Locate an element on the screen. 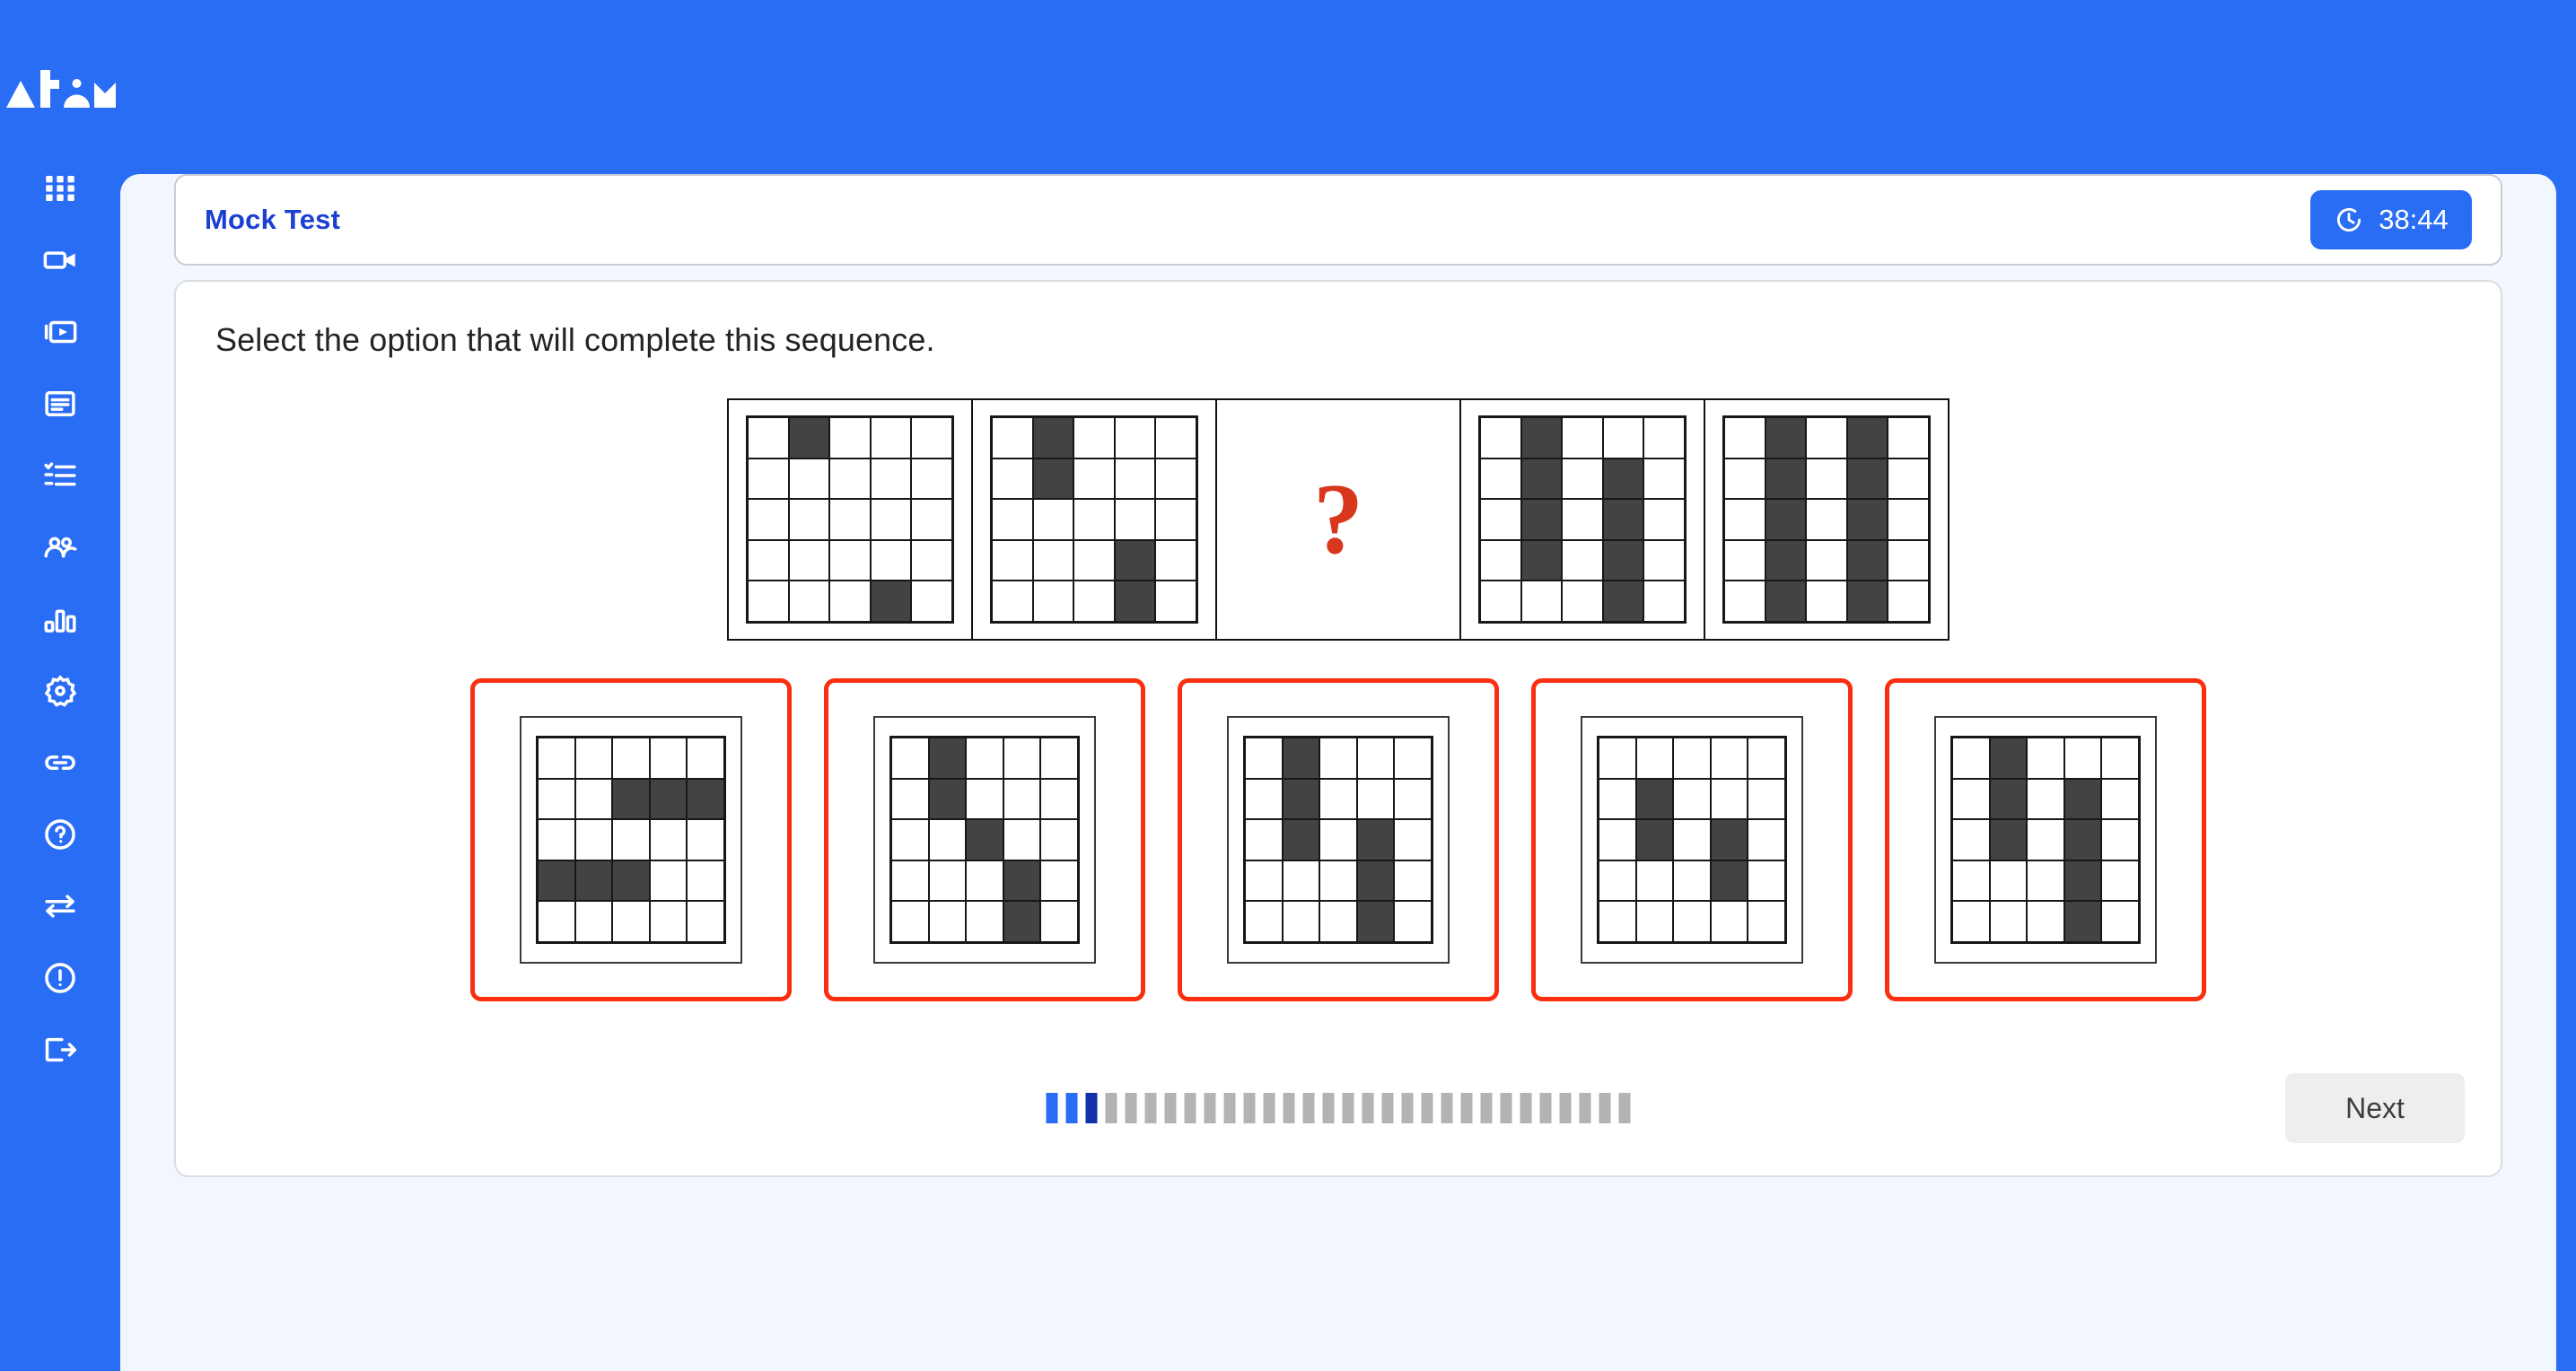 The height and width of the screenshot is (1371, 2576). sidebar-item-tasks is located at coordinates (60, 475).